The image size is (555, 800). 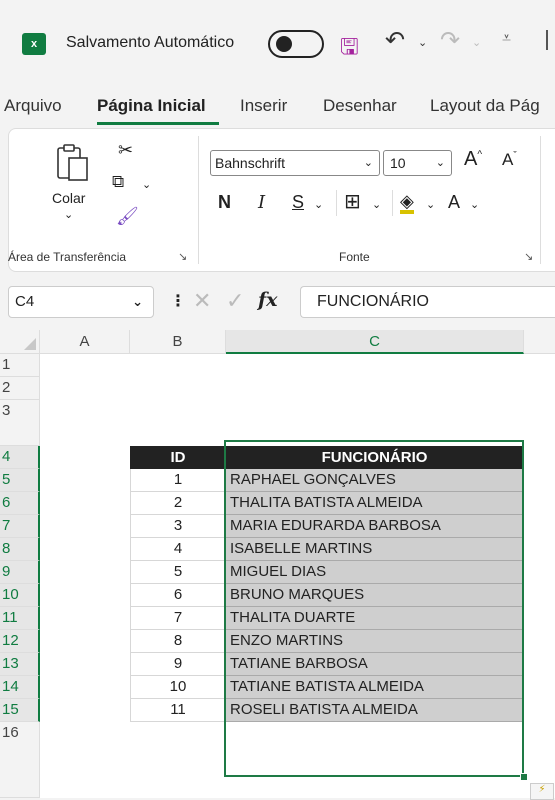 What do you see at coordinates (298, 202) in the screenshot?
I see `underline-button: S` at bounding box center [298, 202].